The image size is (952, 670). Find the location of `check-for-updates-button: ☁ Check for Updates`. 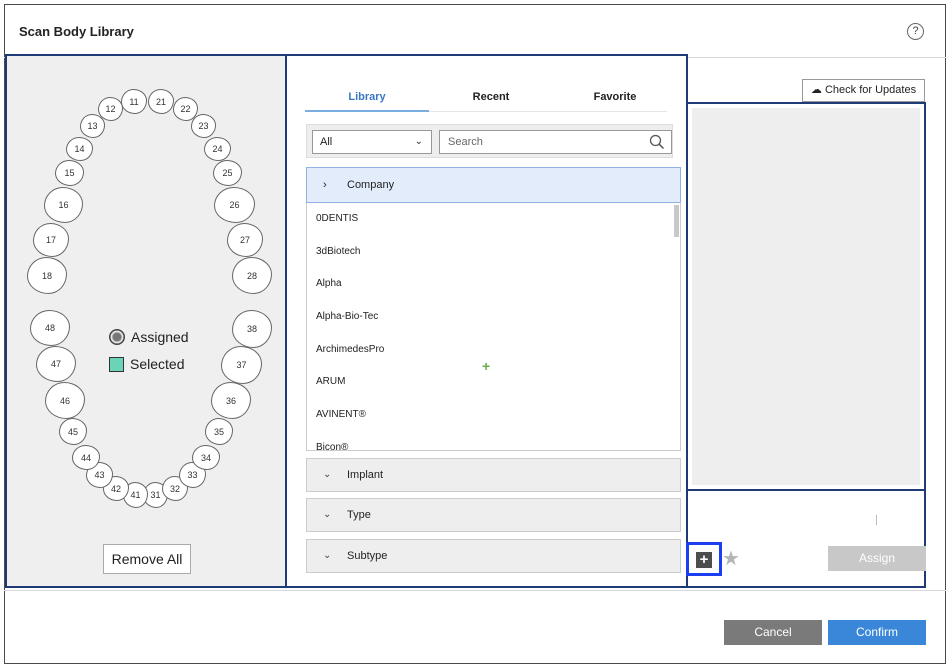

check-for-updates-button: ☁ Check for Updates is located at coordinates (863, 90).